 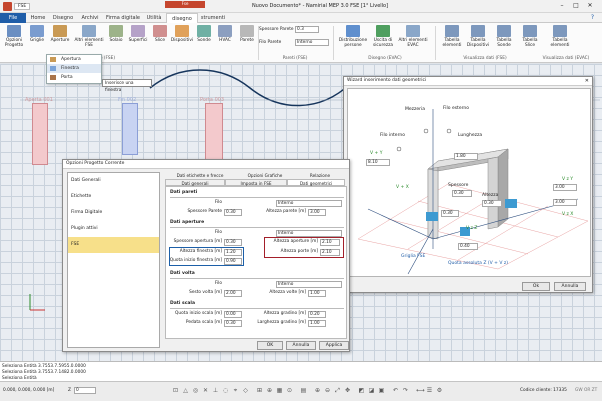 I want to click on ribbon-view-4-button: Tabella elementi, so click(x=560, y=36).